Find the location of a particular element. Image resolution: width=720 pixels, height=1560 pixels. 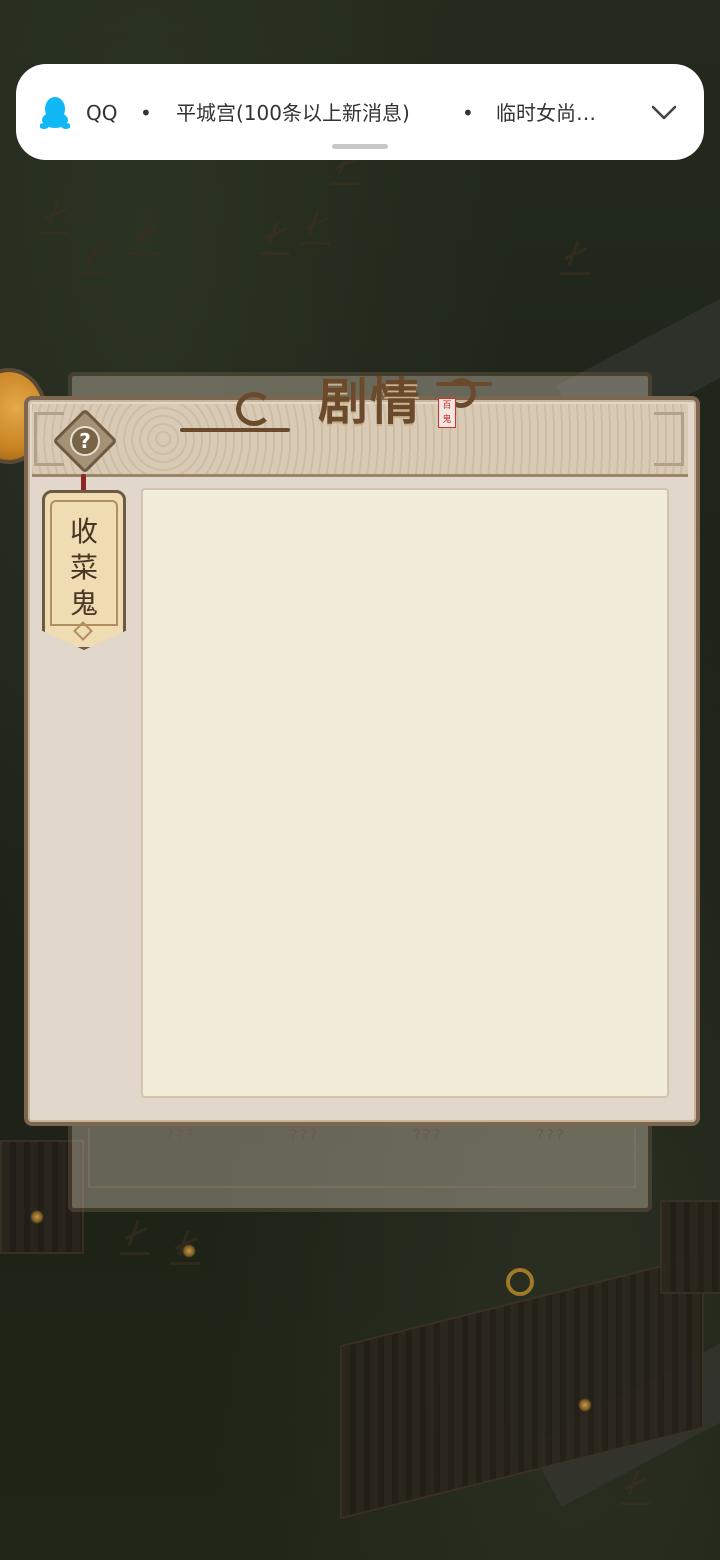

title-curl-ornament is located at coordinates (254, 409).